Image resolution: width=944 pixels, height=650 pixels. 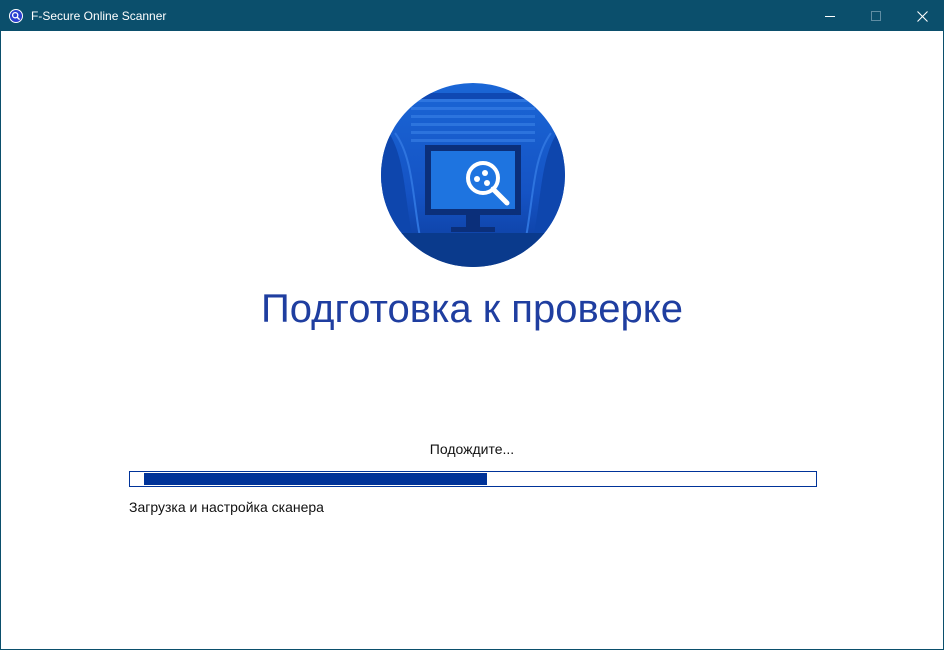 What do you see at coordinates (16, 16) in the screenshot?
I see `fsecure-scanner-icon` at bounding box center [16, 16].